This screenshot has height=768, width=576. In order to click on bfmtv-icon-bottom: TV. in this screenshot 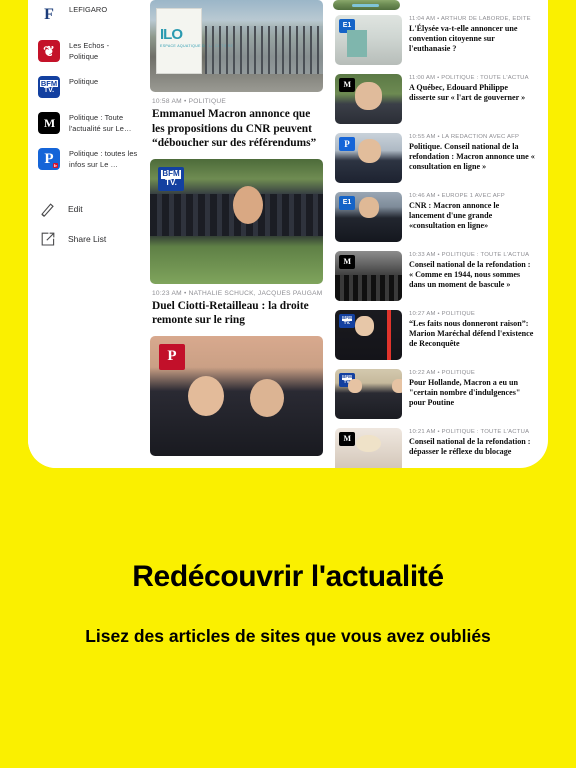, I will do `click(49, 90)`.